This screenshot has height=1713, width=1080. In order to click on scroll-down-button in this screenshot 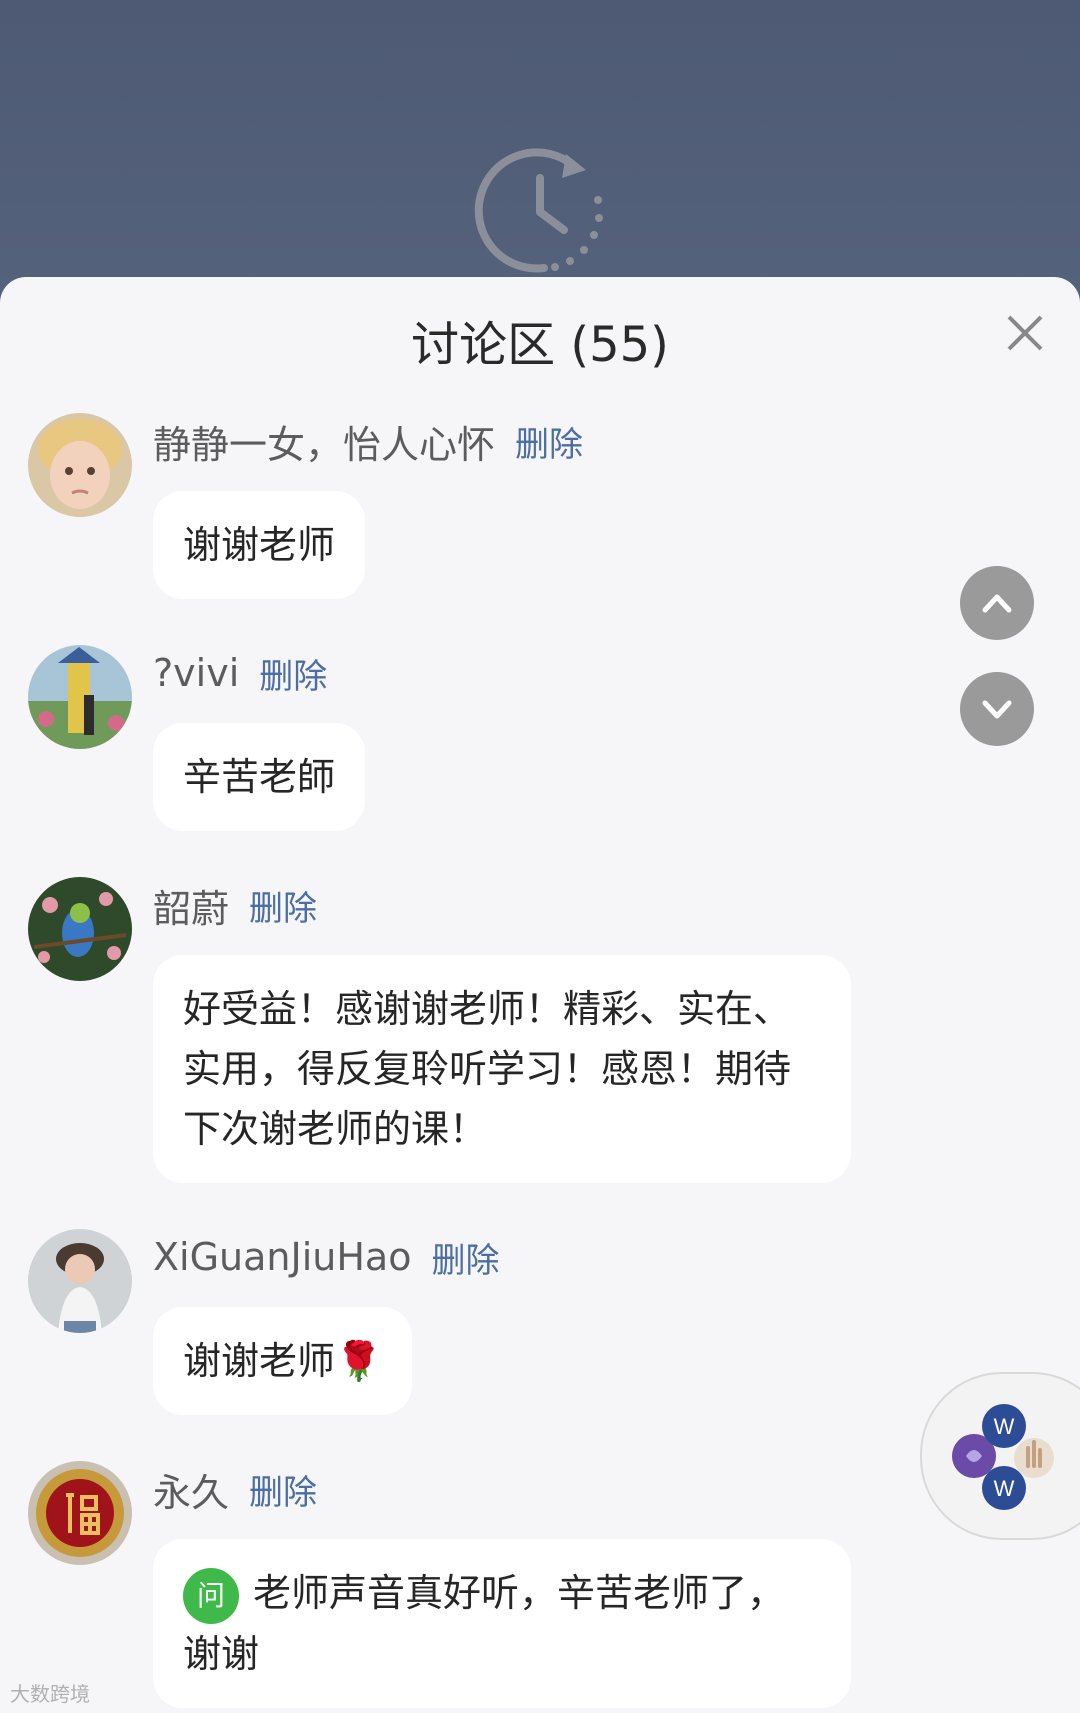, I will do `click(997, 709)`.